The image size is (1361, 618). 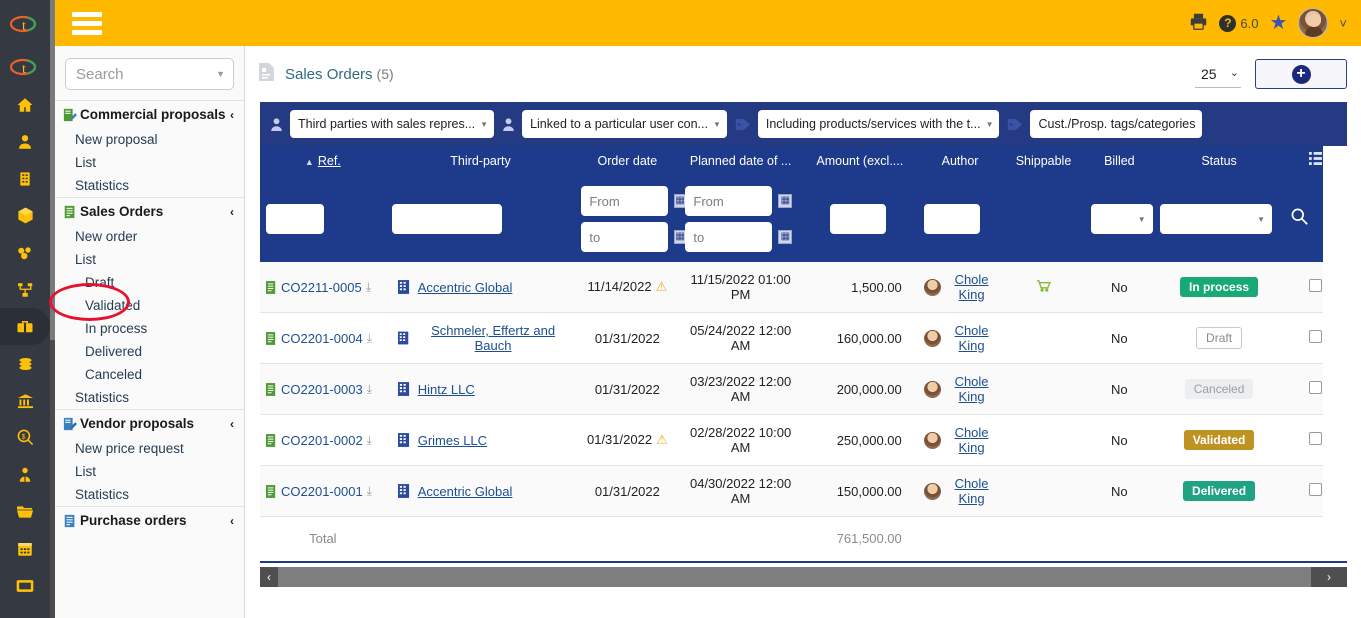 What do you see at coordinates (25, 474) in the screenshot?
I see `rail-hr-icon` at bounding box center [25, 474].